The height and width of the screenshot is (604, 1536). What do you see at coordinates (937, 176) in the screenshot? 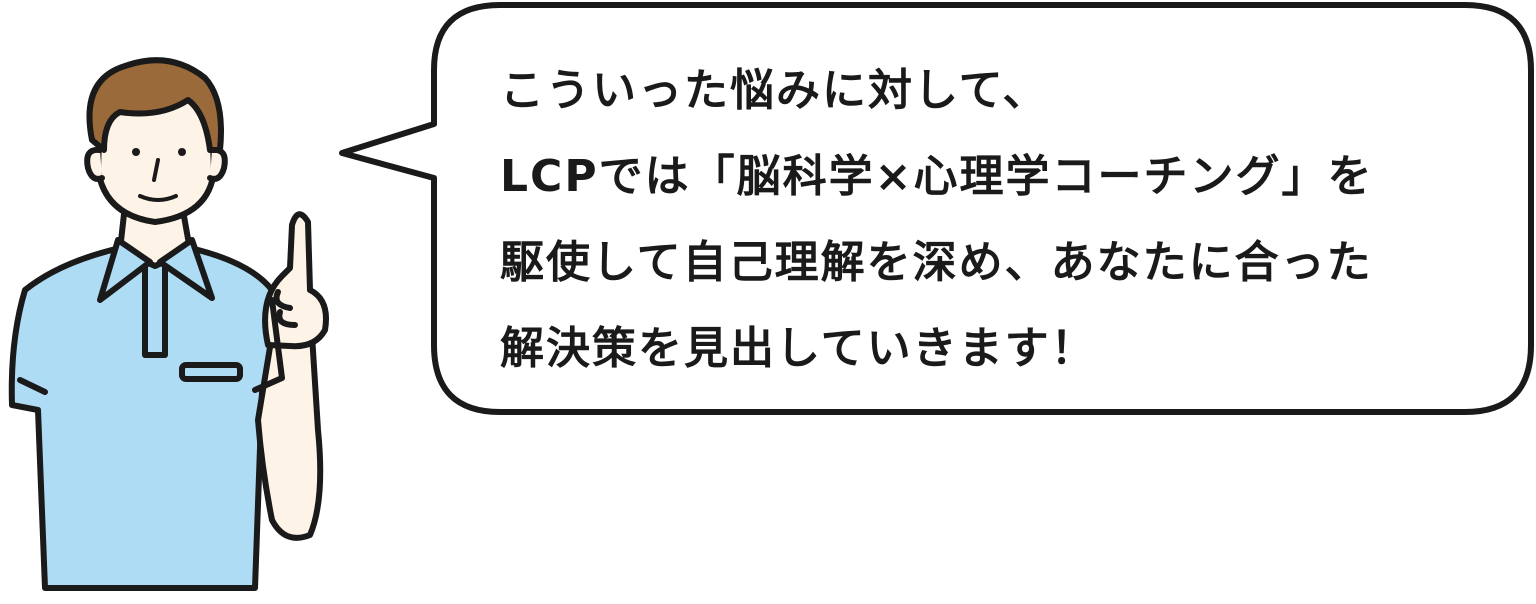
I see `speech-line-2: LCPでは「脳科学×心理学コーチング」を` at bounding box center [937, 176].